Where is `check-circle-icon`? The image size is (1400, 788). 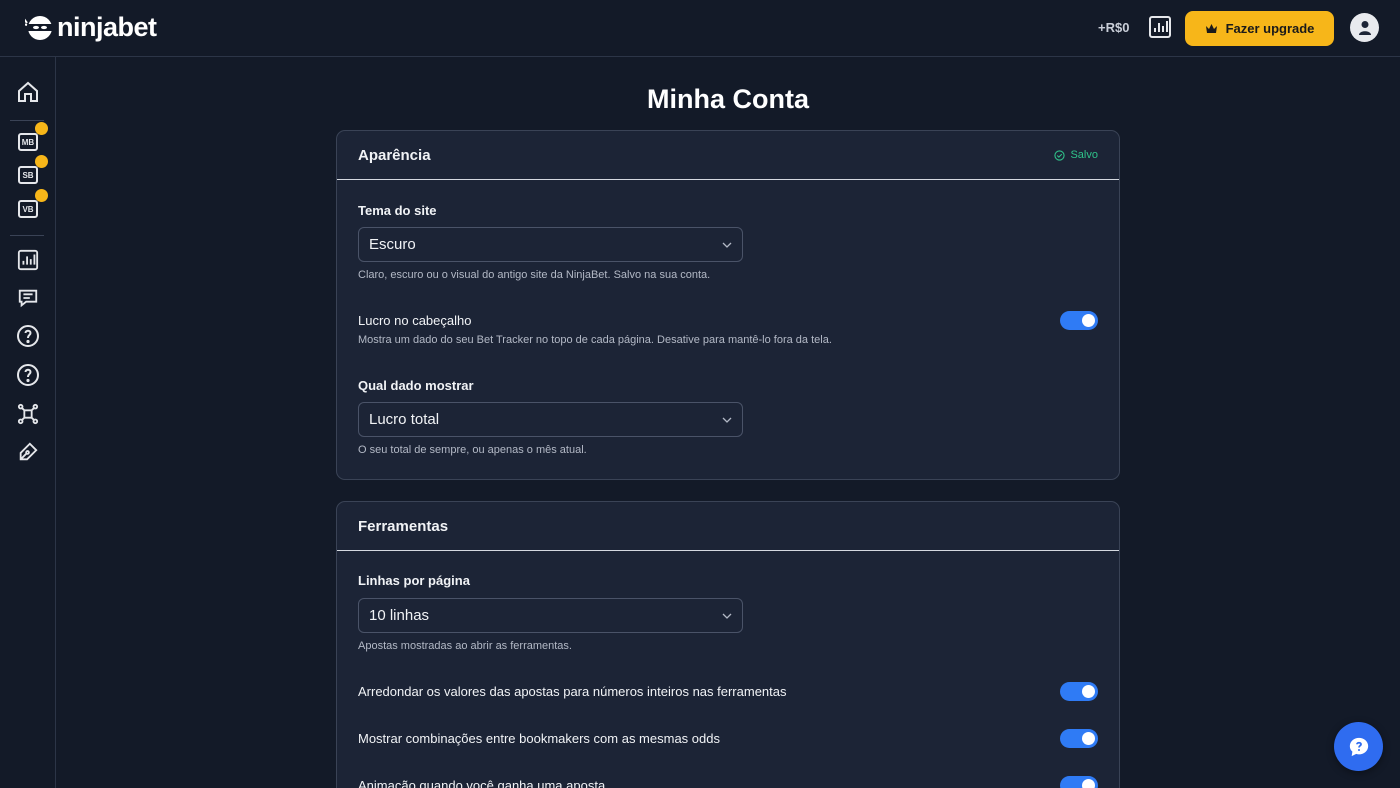 check-circle-icon is located at coordinates (1060, 155).